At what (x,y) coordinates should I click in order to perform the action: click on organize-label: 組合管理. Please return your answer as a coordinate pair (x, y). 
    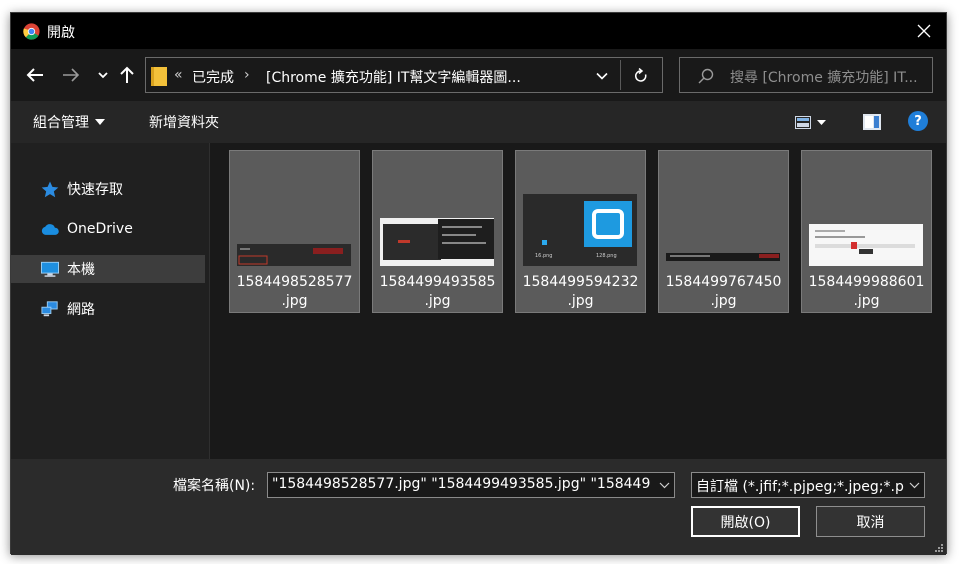
    Looking at the image, I should click on (61, 123).